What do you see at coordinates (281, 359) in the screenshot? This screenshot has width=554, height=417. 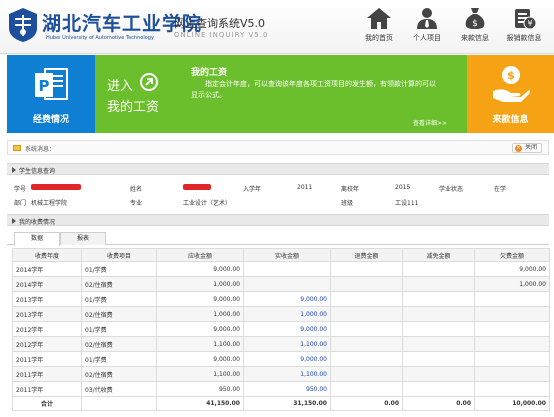 I see `table-row: 2011学年 01/学费 9,000.00 9,000.00` at bounding box center [281, 359].